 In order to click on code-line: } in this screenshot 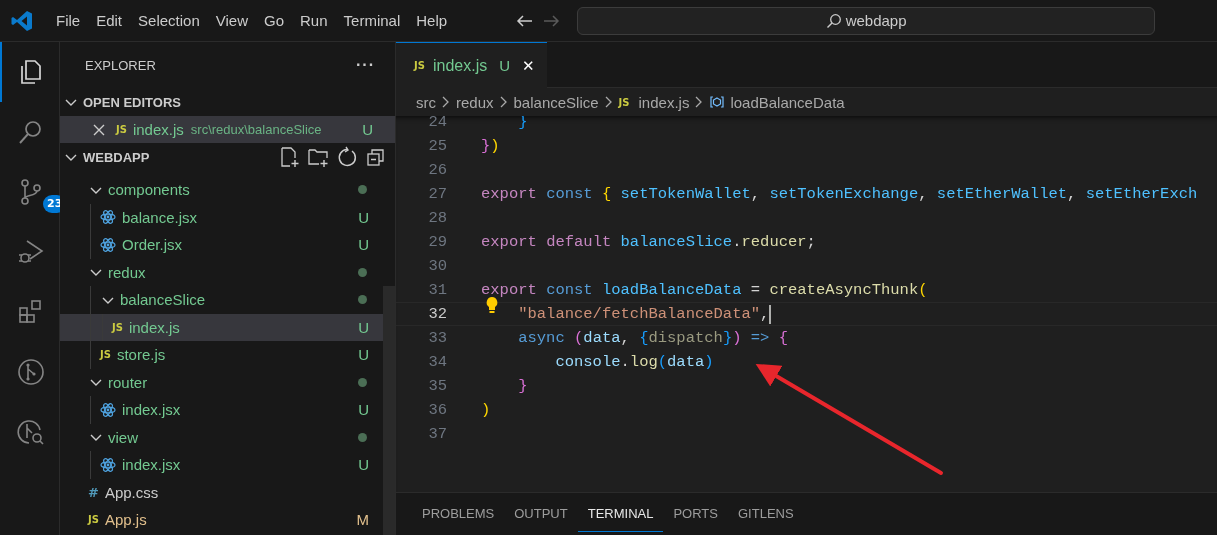, I will do `click(522, 386)`.